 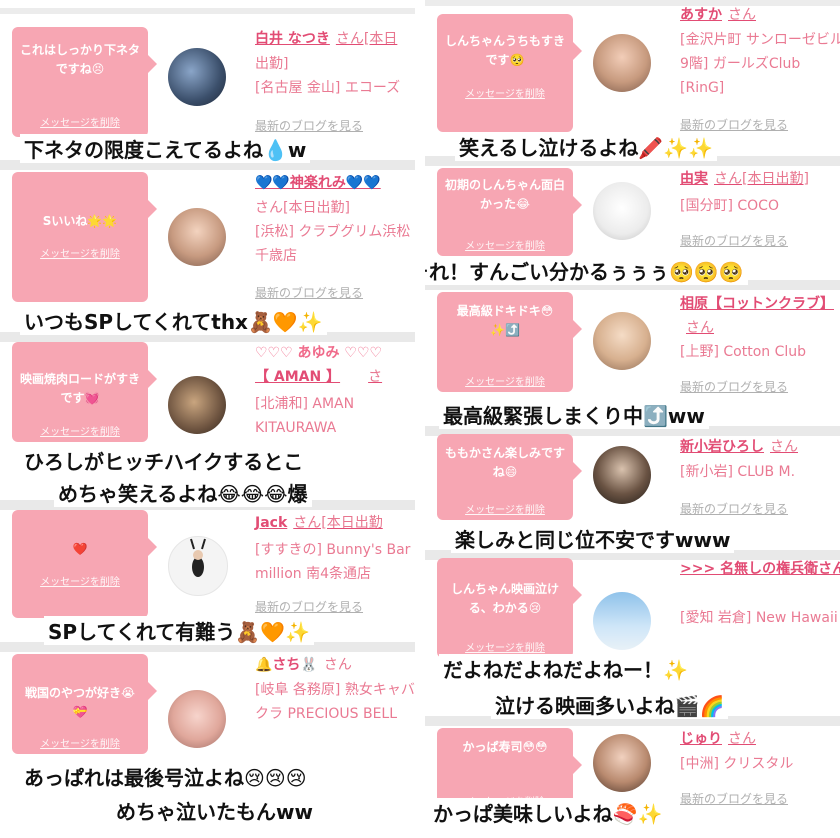 What do you see at coordinates (565, 668) in the screenshot?
I see `caption-text: だよねだよねだよねー！✨` at bounding box center [565, 668].